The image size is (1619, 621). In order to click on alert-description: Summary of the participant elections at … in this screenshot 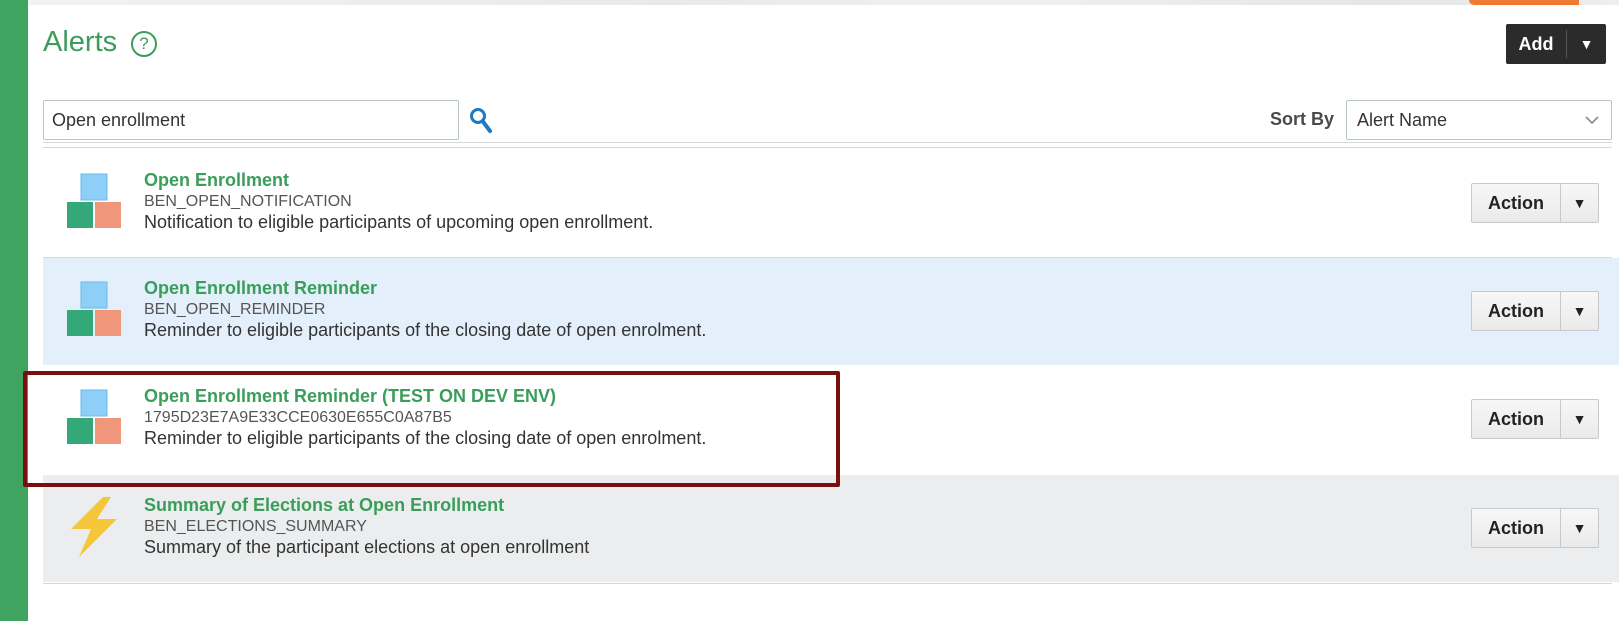, I will do `click(367, 547)`.